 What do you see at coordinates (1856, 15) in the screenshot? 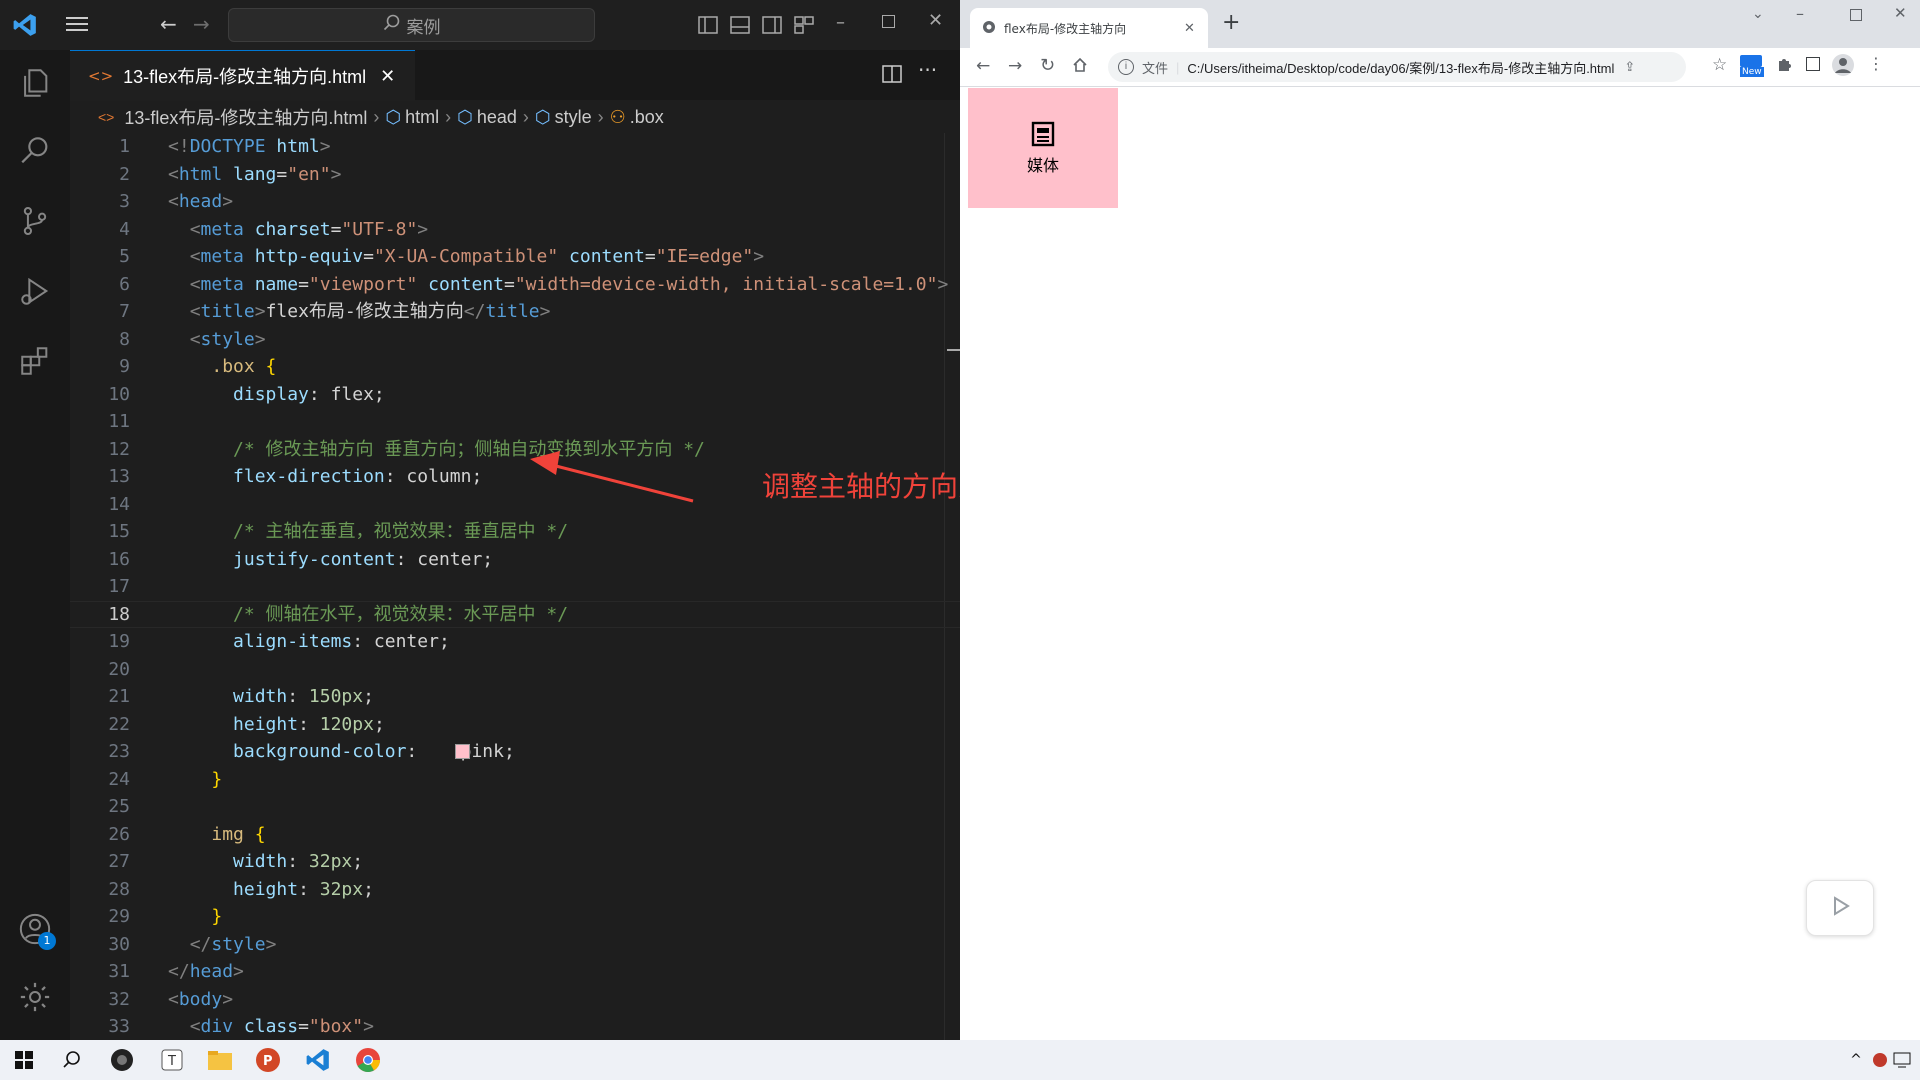
I see `browser-maximize-icon` at bounding box center [1856, 15].